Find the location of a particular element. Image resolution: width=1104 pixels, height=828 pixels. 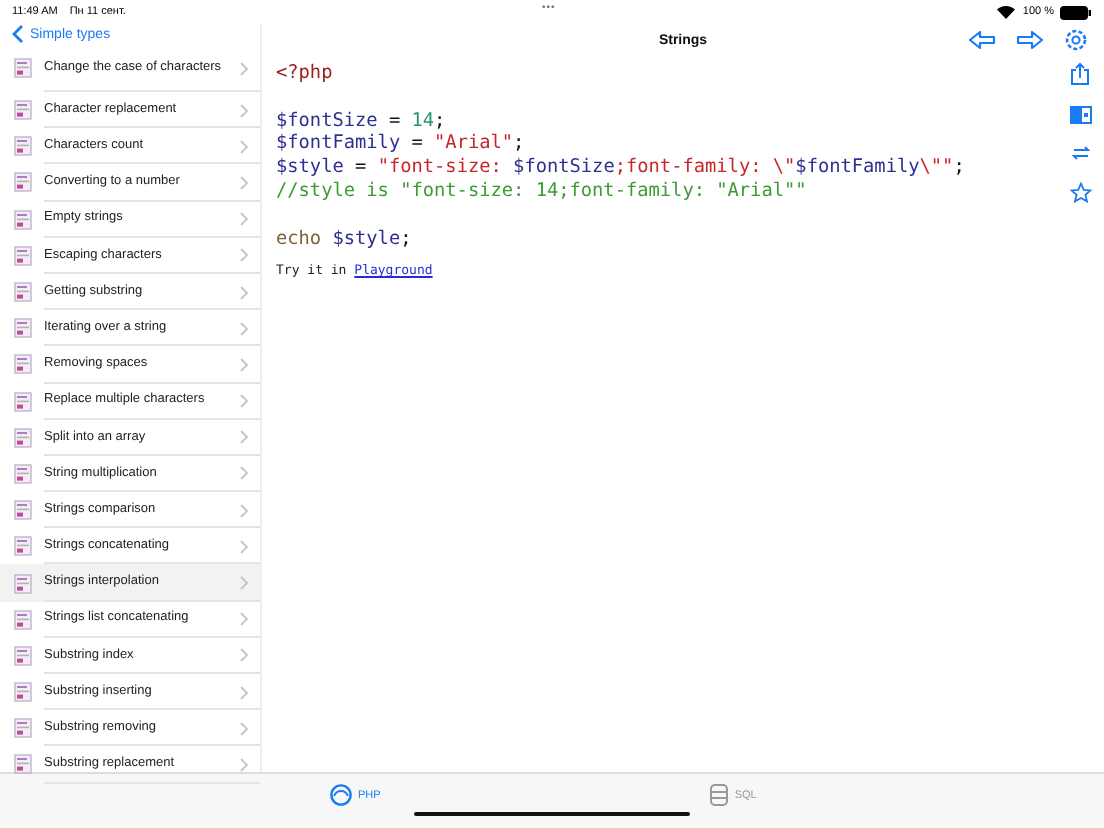

forward-arrow-icon is located at coordinates (1030, 40).